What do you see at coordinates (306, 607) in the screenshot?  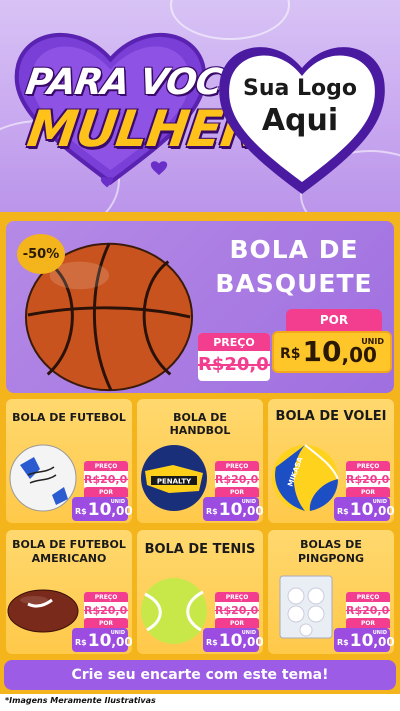 I see `pingpong-balls-image` at bounding box center [306, 607].